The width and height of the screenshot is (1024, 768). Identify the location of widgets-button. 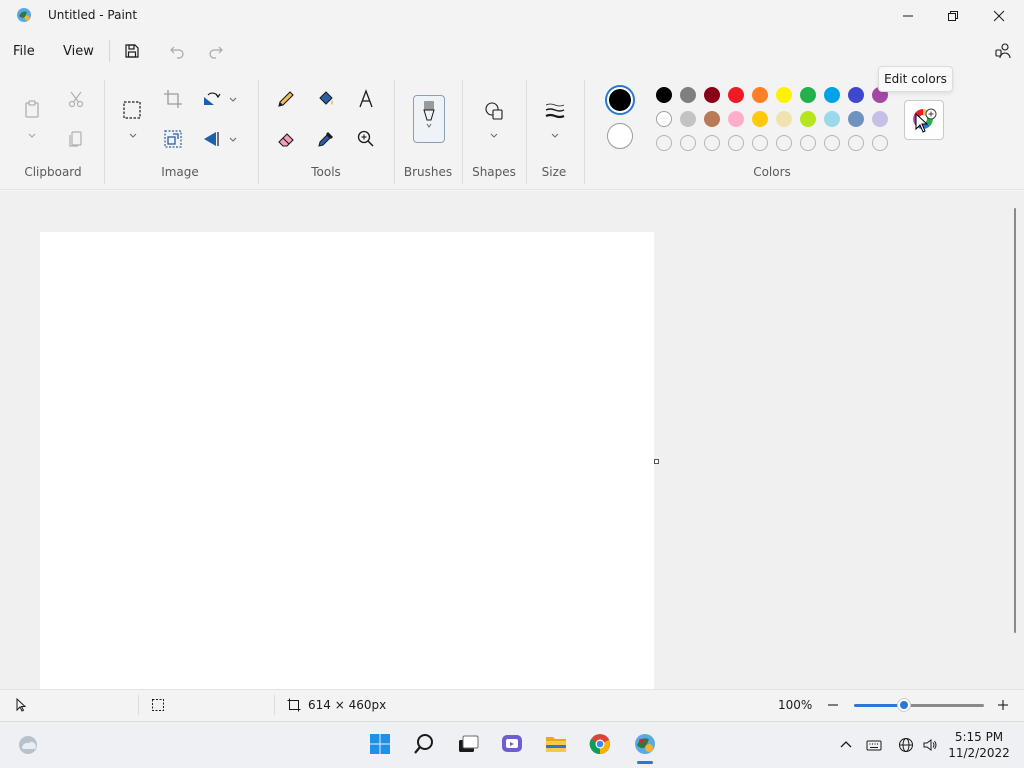
(28, 744).